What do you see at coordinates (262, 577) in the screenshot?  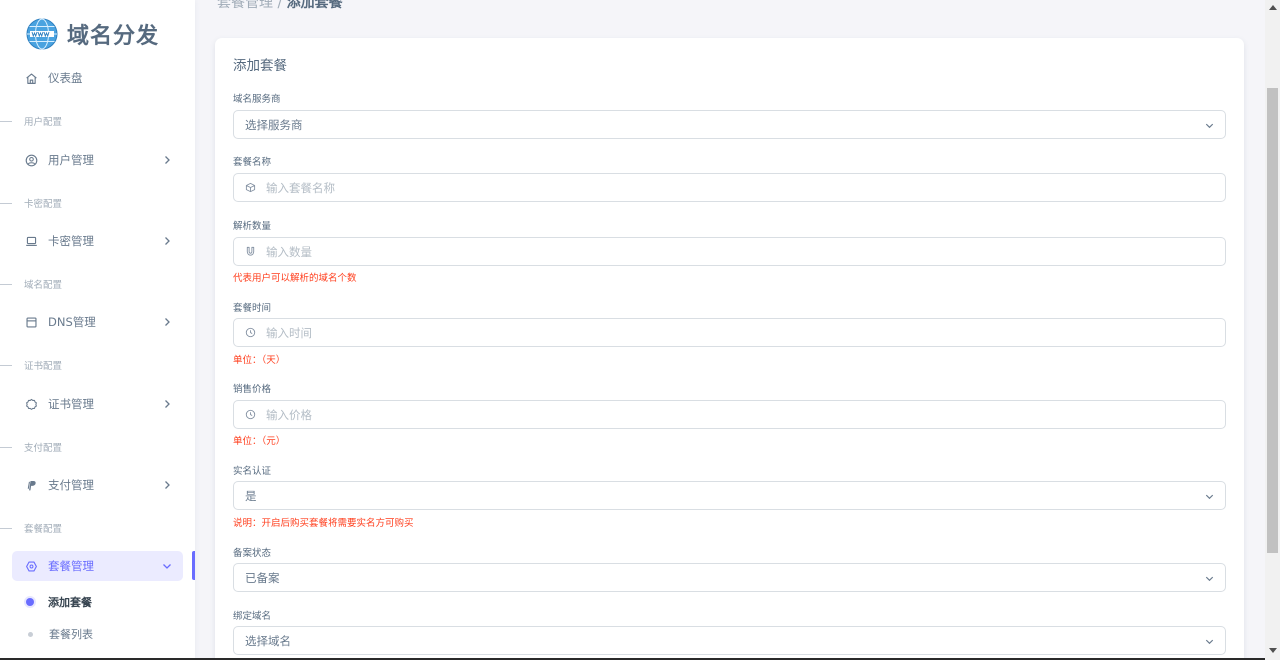 I see `filing-status-value: 已备案` at bounding box center [262, 577].